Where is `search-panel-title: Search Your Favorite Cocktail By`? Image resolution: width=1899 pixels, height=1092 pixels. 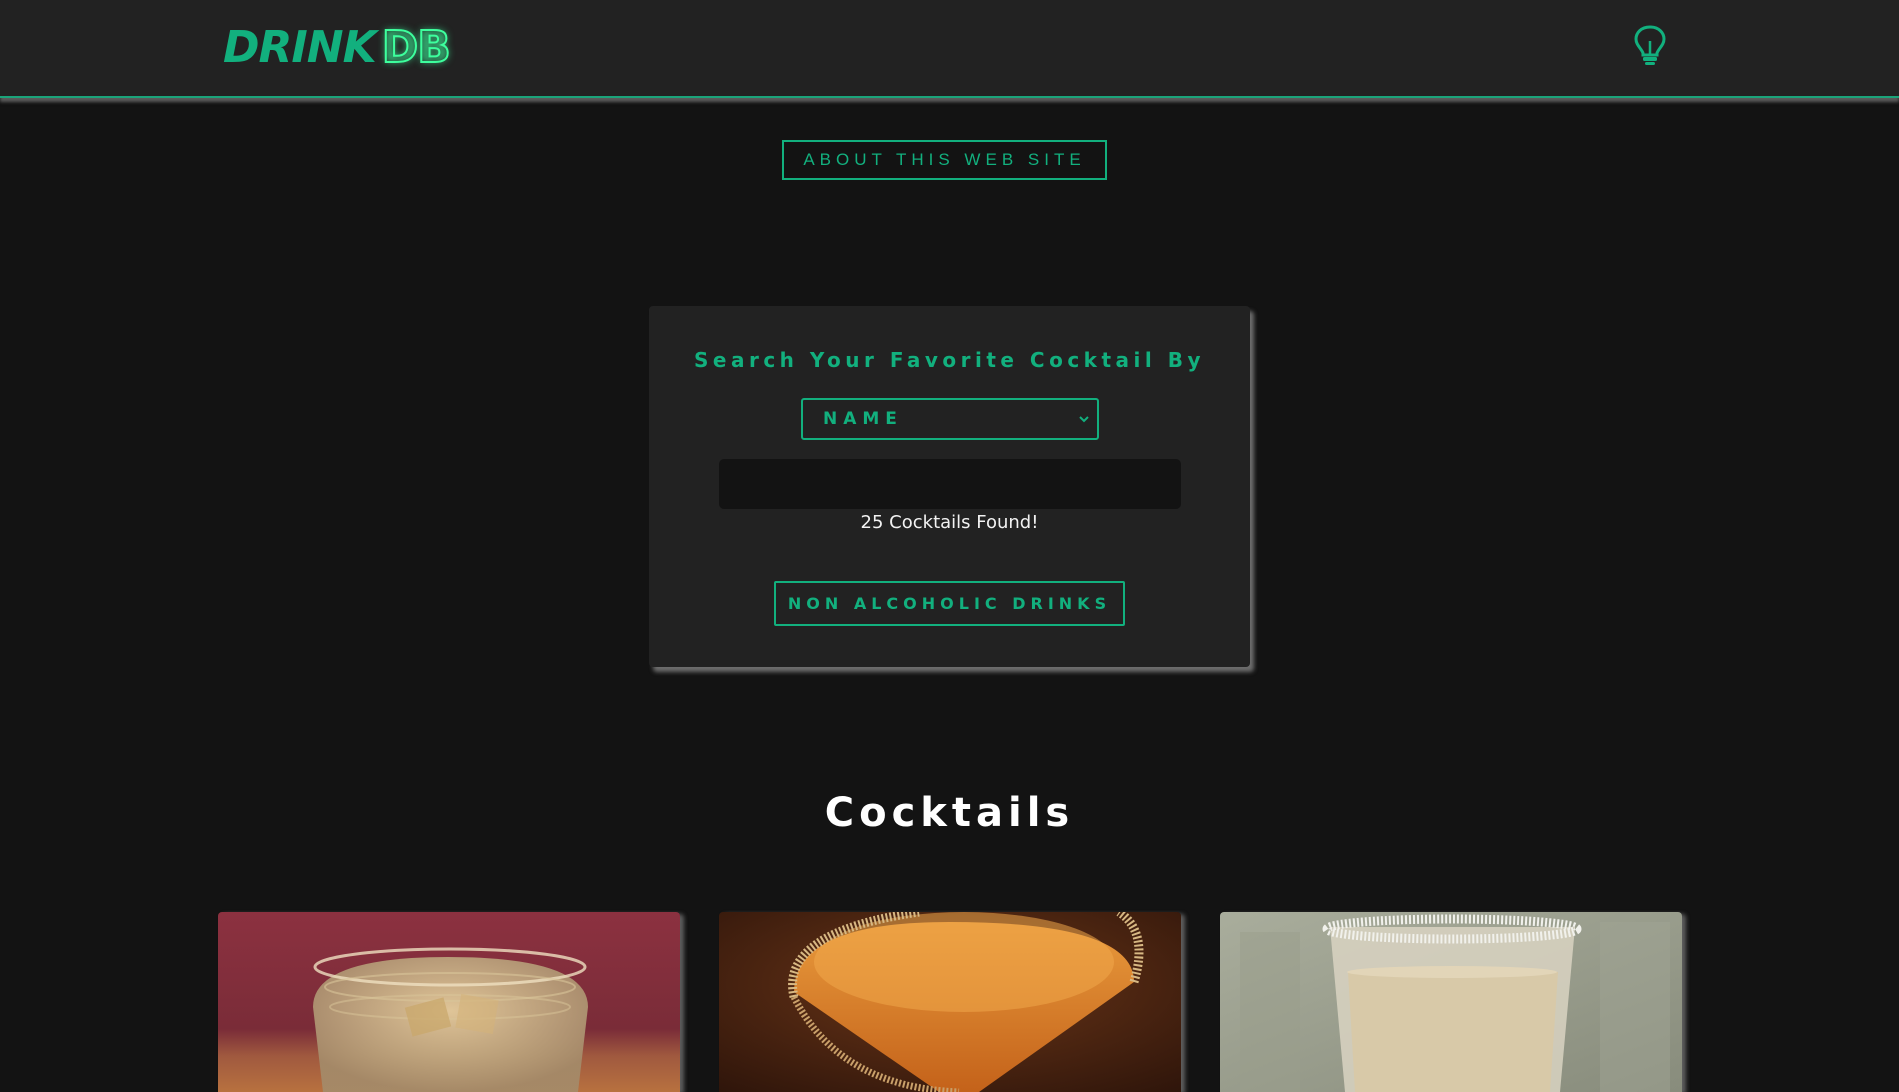
search-panel-title: Search Your Favorite Cocktail By is located at coordinates (949, 360).